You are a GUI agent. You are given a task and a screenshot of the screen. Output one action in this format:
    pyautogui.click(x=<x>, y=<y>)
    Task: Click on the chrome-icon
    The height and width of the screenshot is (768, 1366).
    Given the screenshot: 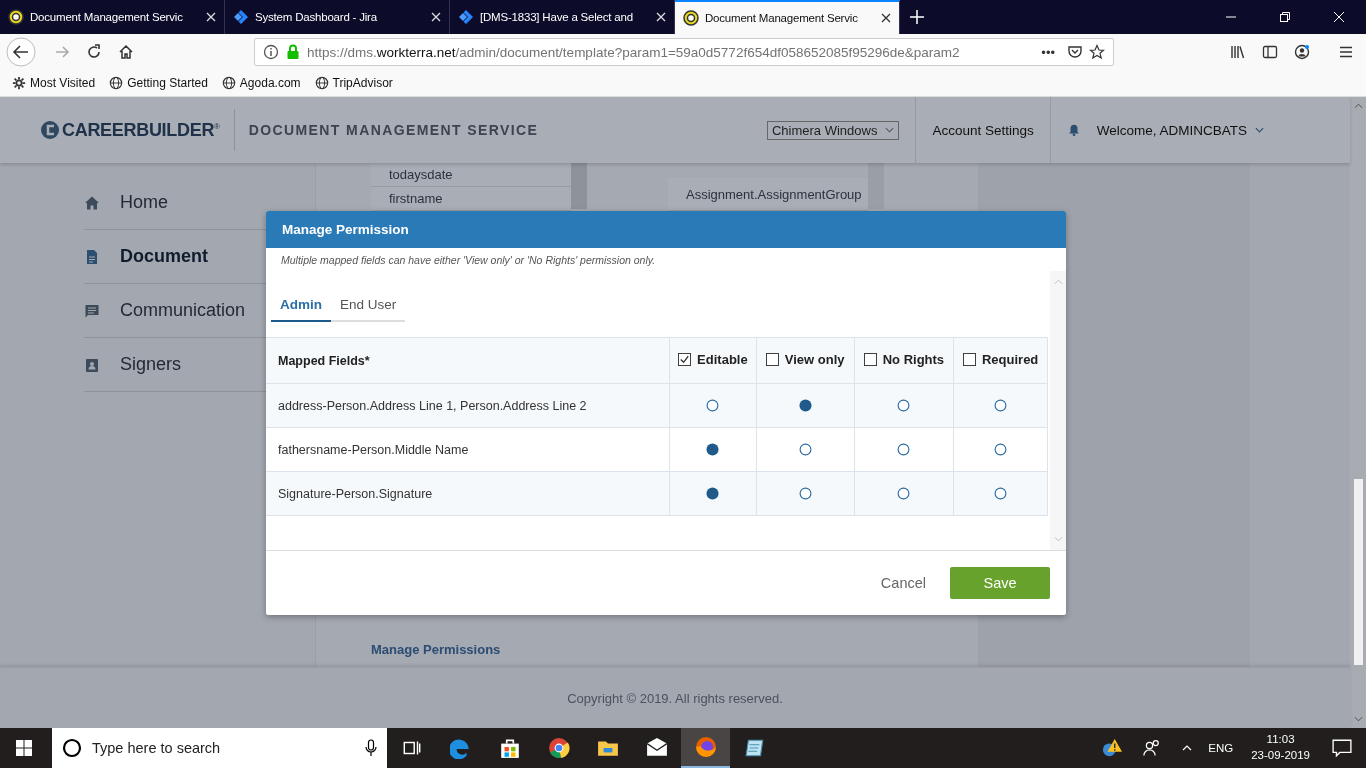 What is the action you would take?
    pyautogui.click(x=558, y=748)
    